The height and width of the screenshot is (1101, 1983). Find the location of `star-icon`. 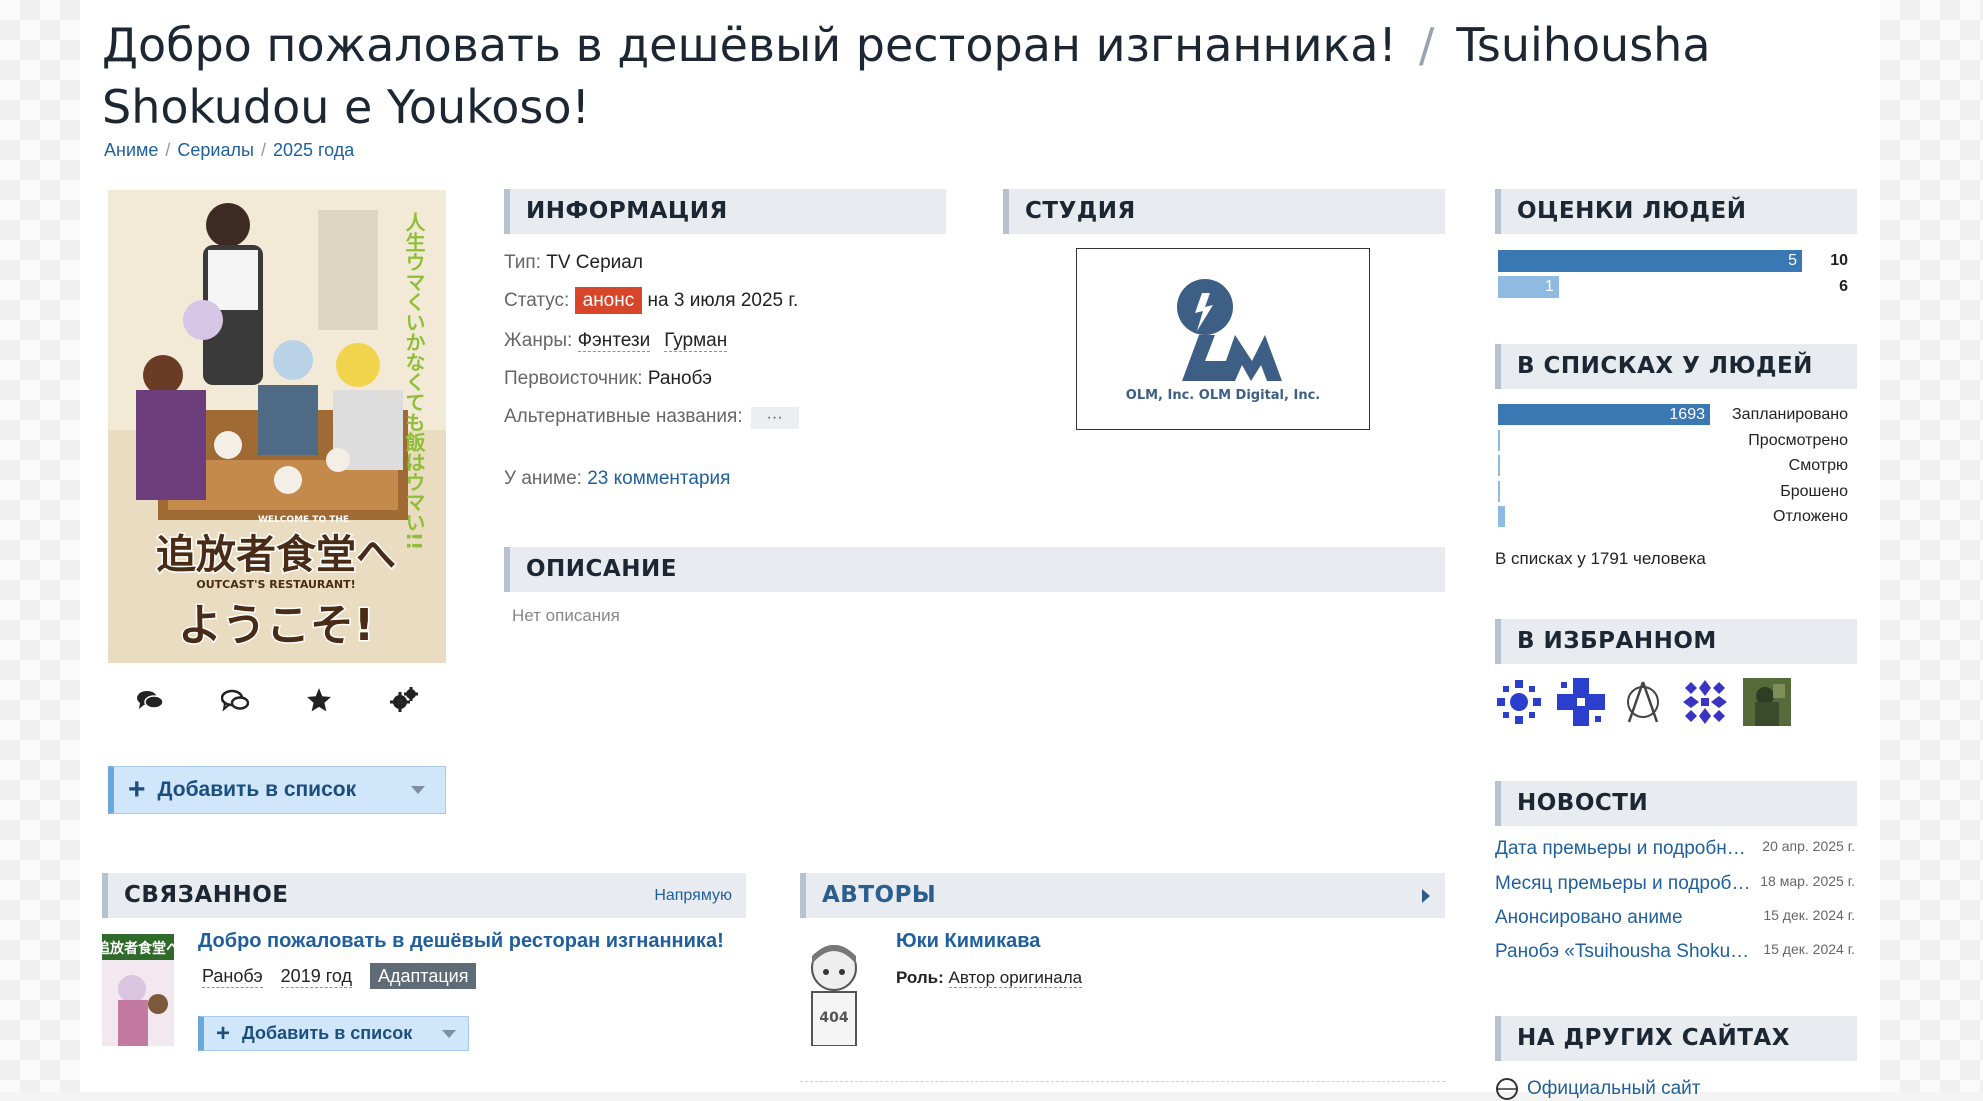

star-icon is located at coordinates (319, 700).